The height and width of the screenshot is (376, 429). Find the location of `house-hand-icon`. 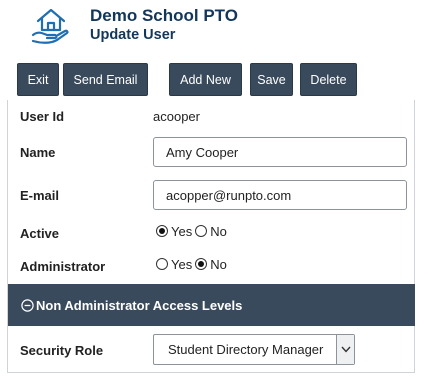

house-hand-icon is located at coordinates (50, 26).